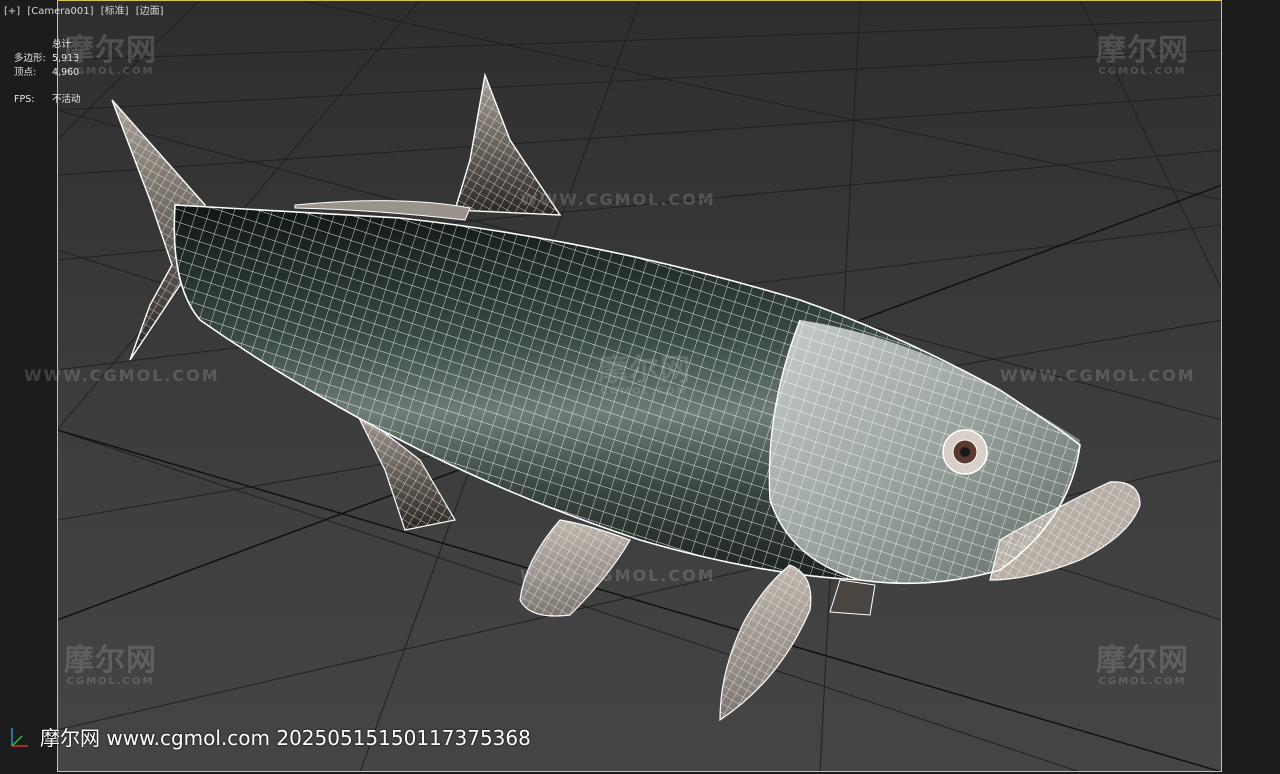 The image size is (1280, 774). I want to click on stats-polys-label: 多边形:, so click(30, 58).